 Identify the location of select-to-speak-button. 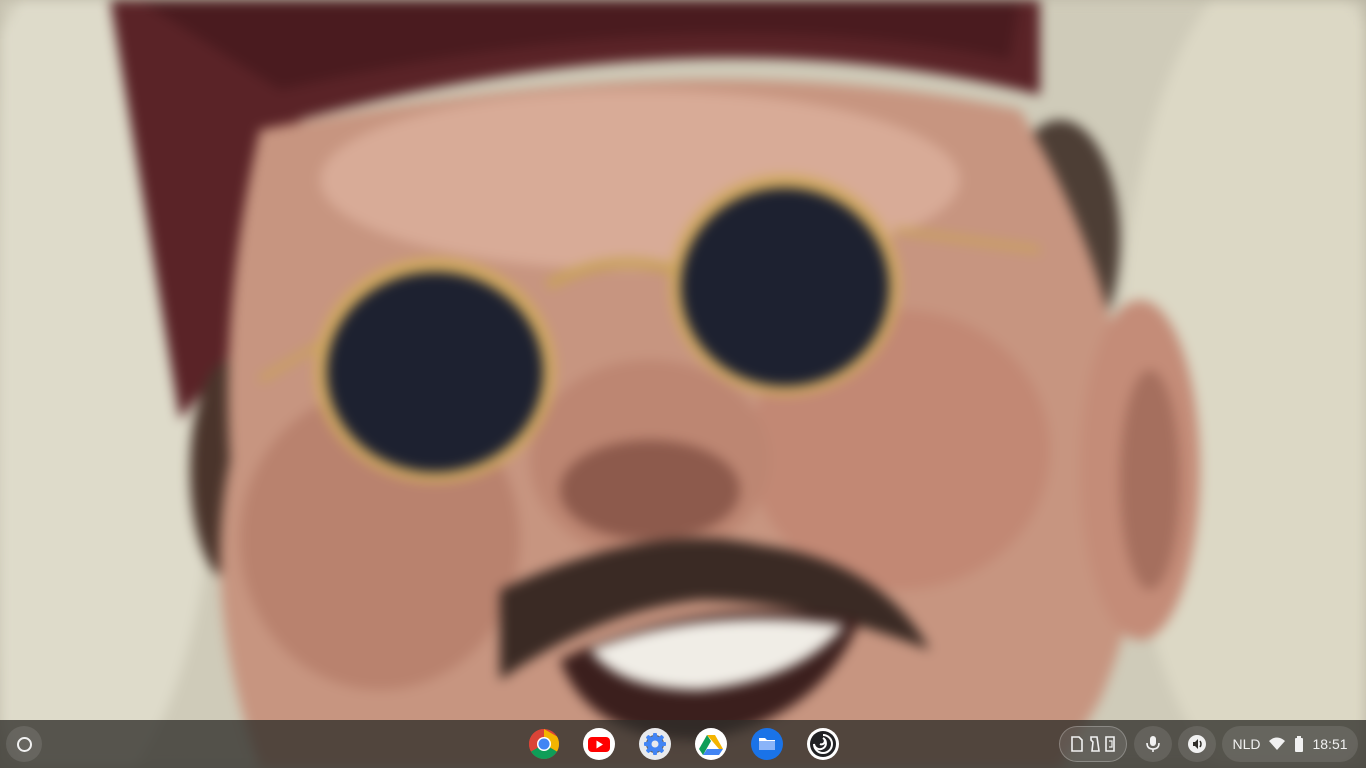
(1197, 744).